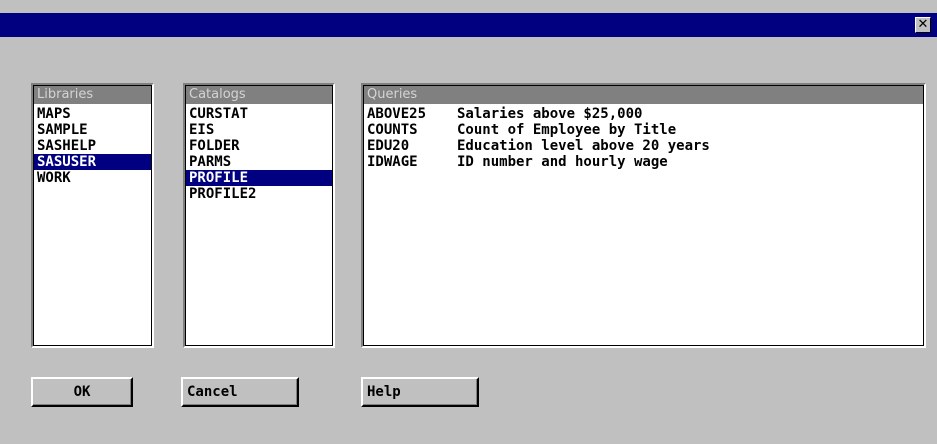 The image size is (937, 444). I want to click on query-description: Count of Employee by Title, so click(567, 130).